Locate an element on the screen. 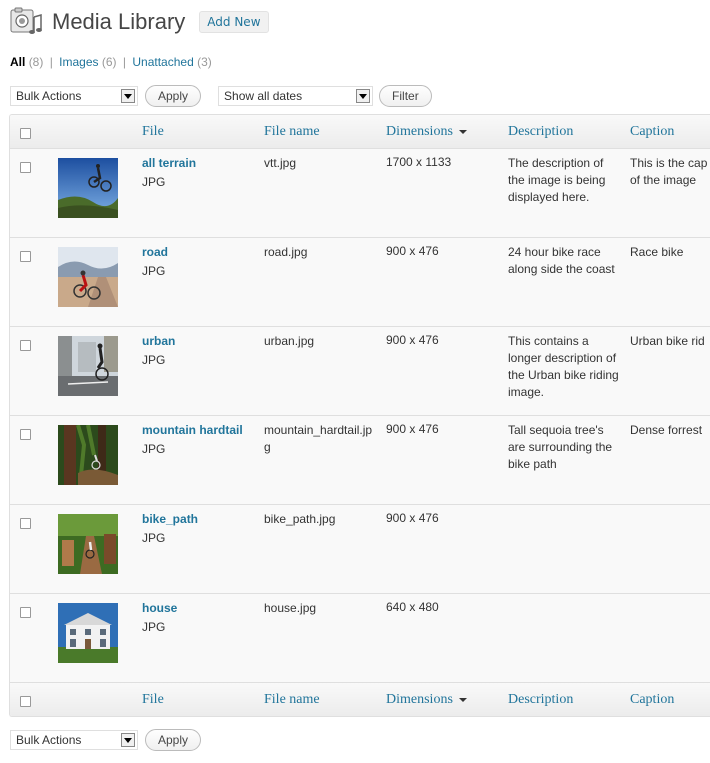 This screenshot has height=763, width=710. file-name: road.jpg is located at coordinates (286, 252).